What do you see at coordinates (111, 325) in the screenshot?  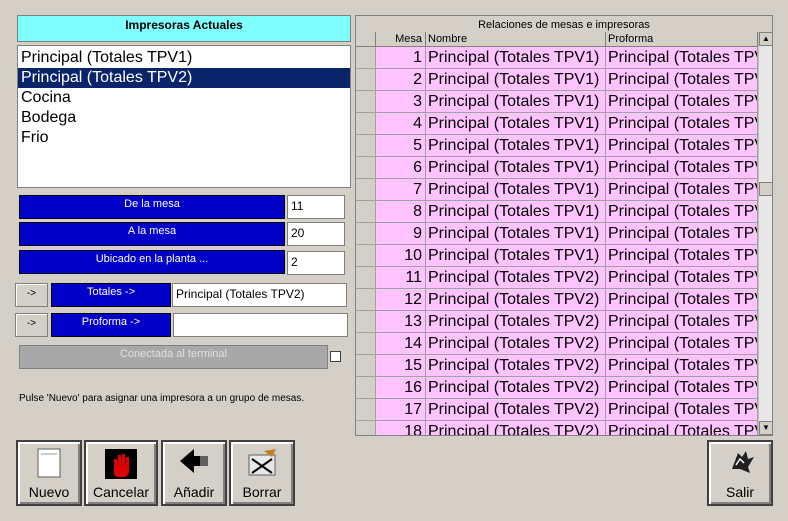 I see `proforma-button: Proforma ->` at bounding box center [111, 325].